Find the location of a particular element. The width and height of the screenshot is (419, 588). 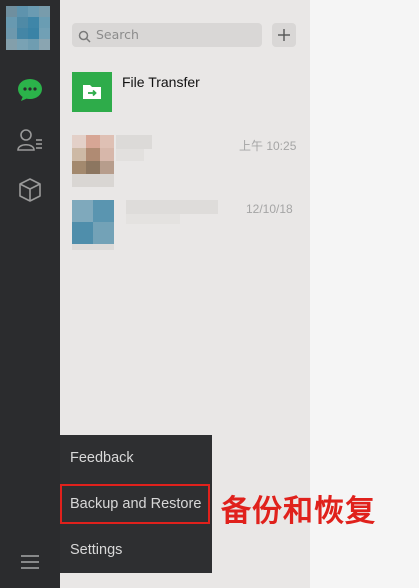

left-rail is located at coordinates (30, 294).